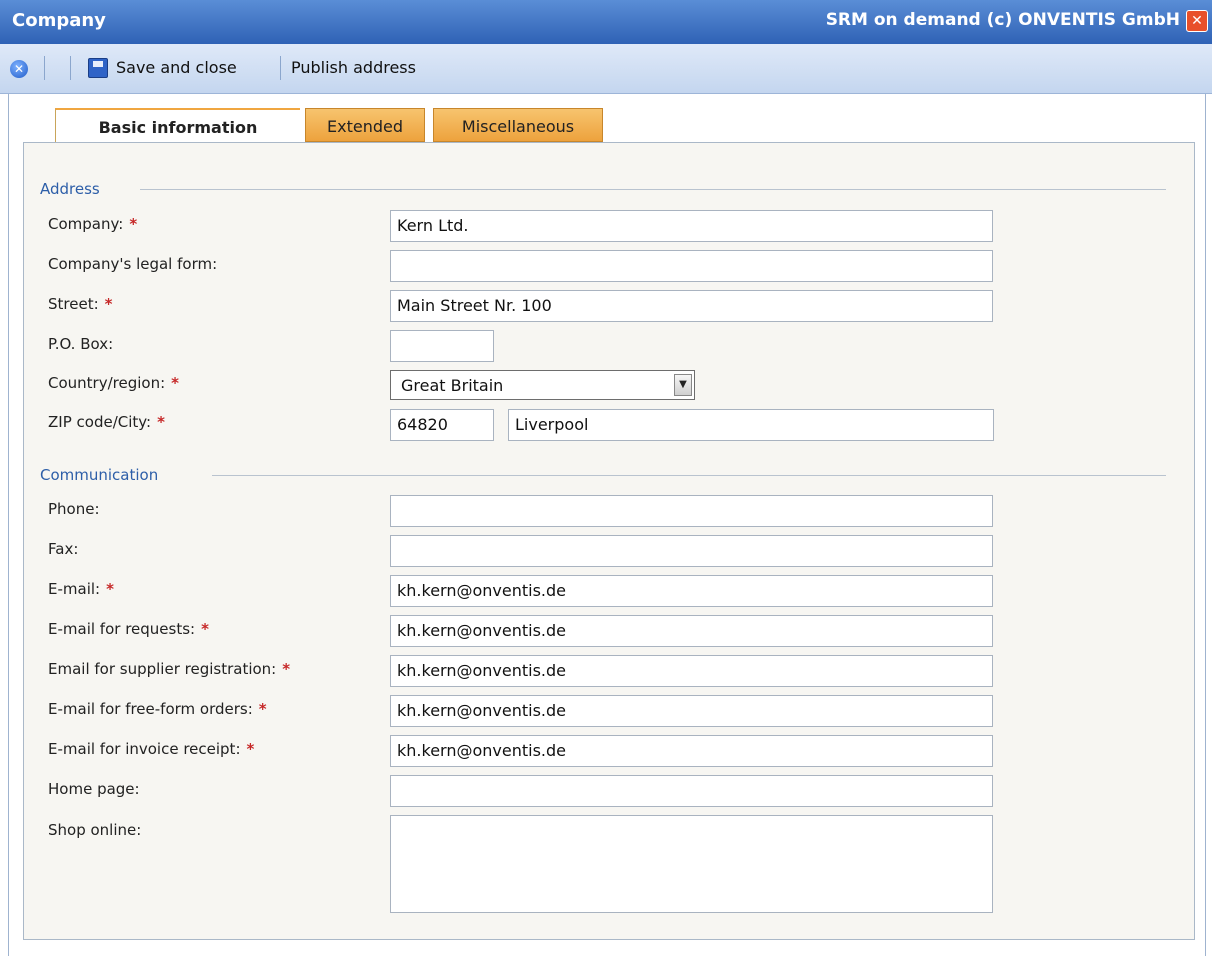  I want to click on label-company: Company: *, so click(93, 224).